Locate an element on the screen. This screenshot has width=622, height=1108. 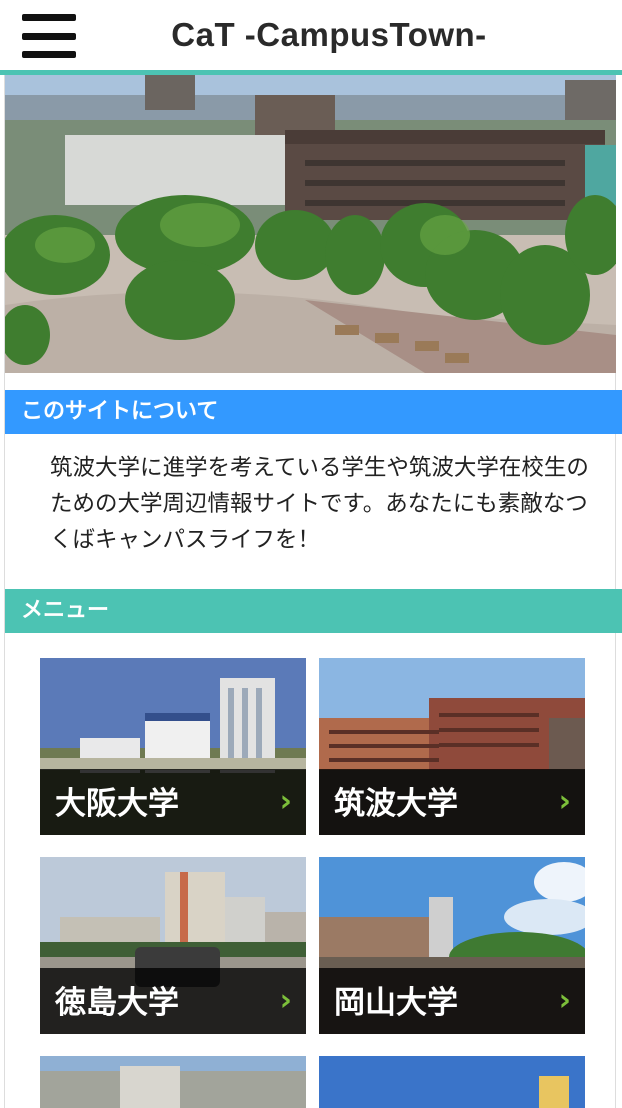
menu-heading: メニュー is located at coordinates (313, 611).